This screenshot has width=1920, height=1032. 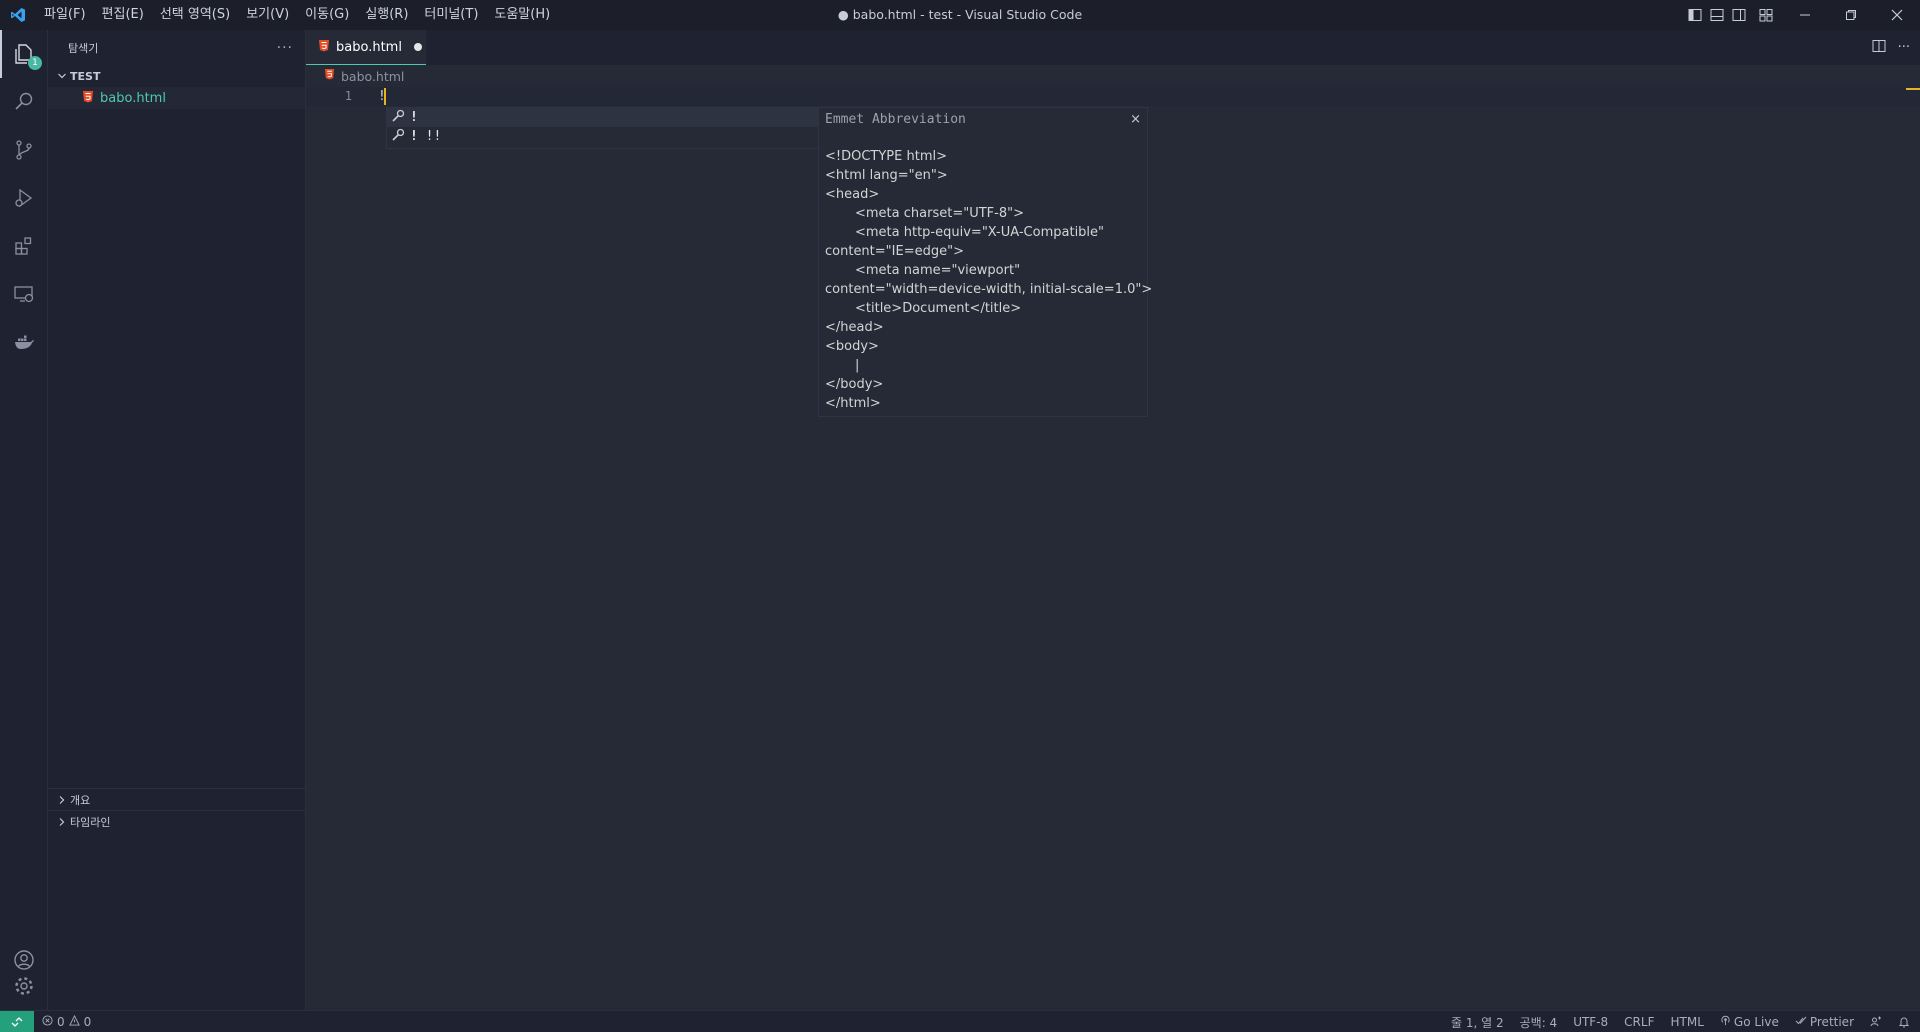 What do you see at coordinates (1897, 15) in the screenshot?
I see `close-window-icon` at bounding box center [1897, 15].